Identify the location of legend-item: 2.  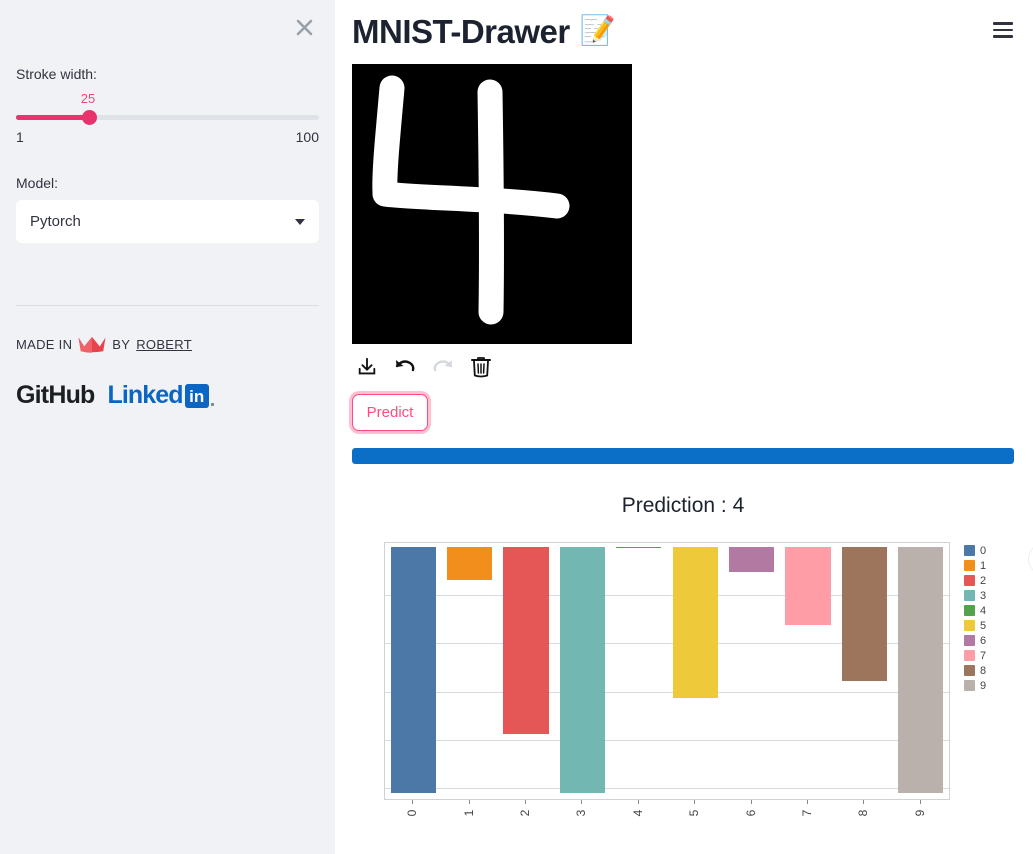
(975, 580).